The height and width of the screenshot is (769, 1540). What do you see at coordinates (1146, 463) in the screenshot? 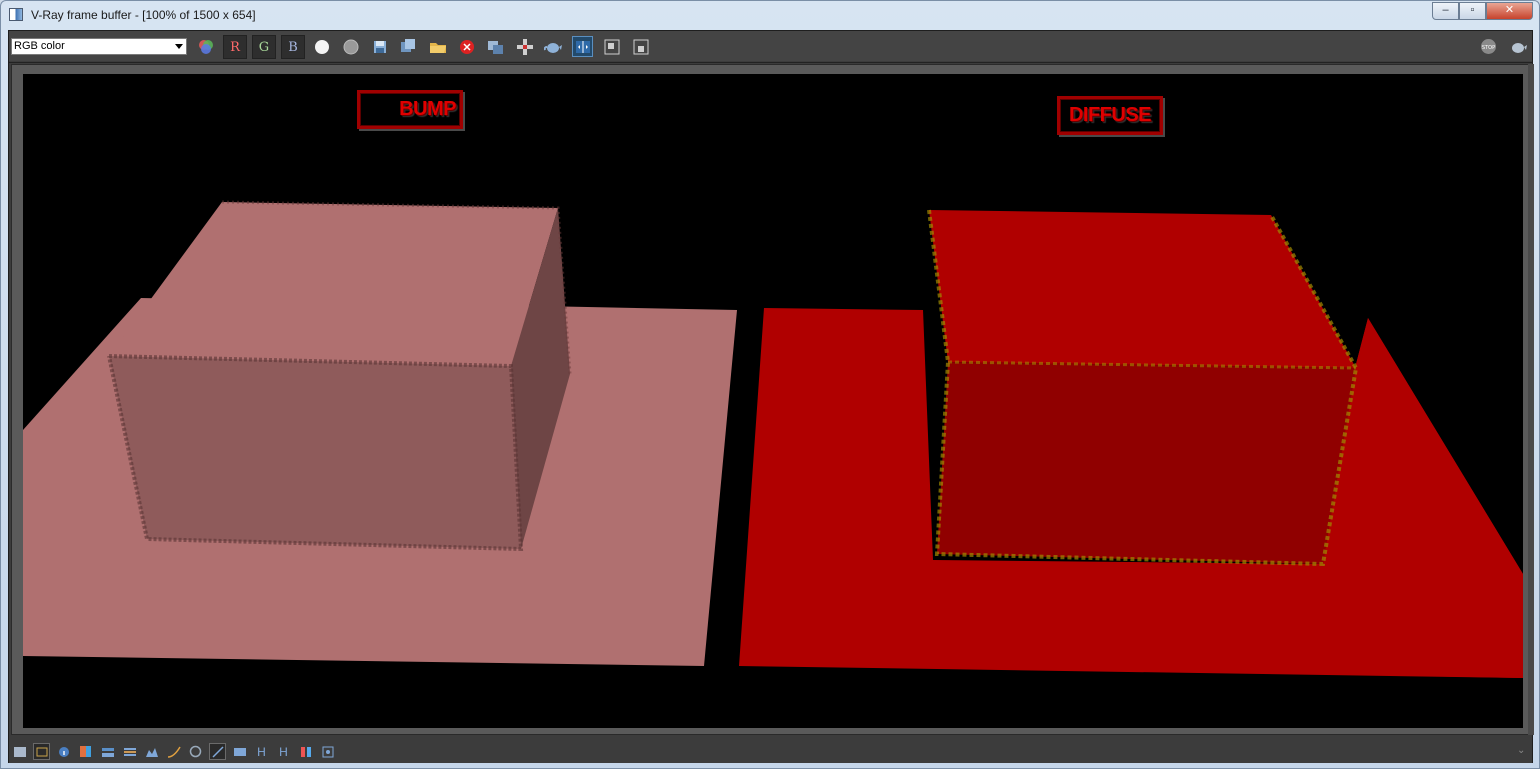
I see `diffuse-box-front` at bounding box center [1146, 463].